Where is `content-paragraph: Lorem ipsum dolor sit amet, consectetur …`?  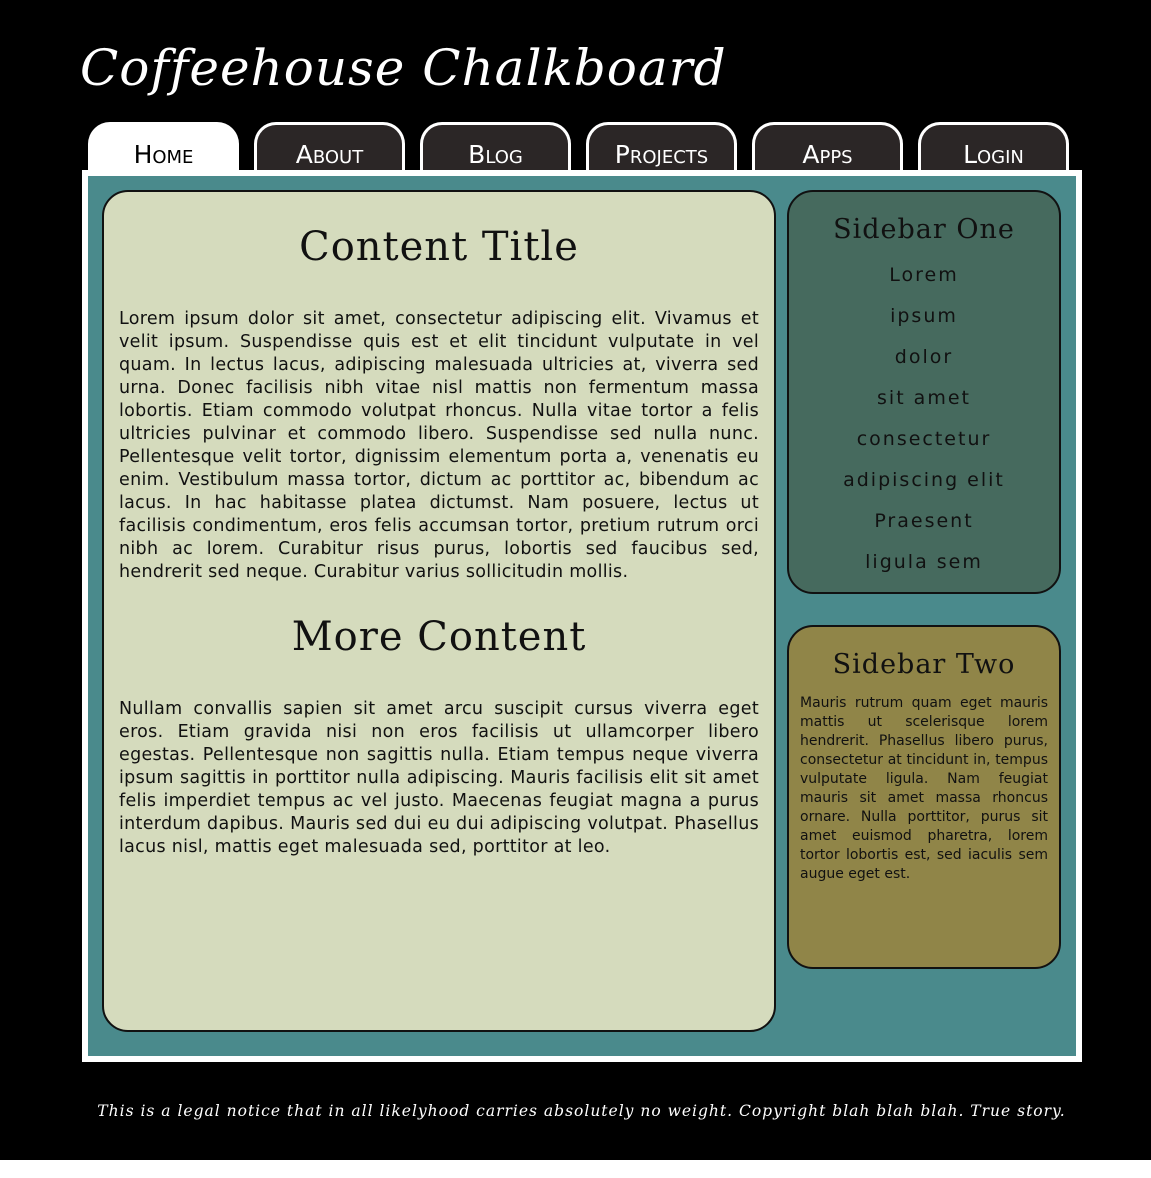 content-paragraph: Lorem ipsum dolor sit amet, consectetur … is located at coordinates (439, 445).